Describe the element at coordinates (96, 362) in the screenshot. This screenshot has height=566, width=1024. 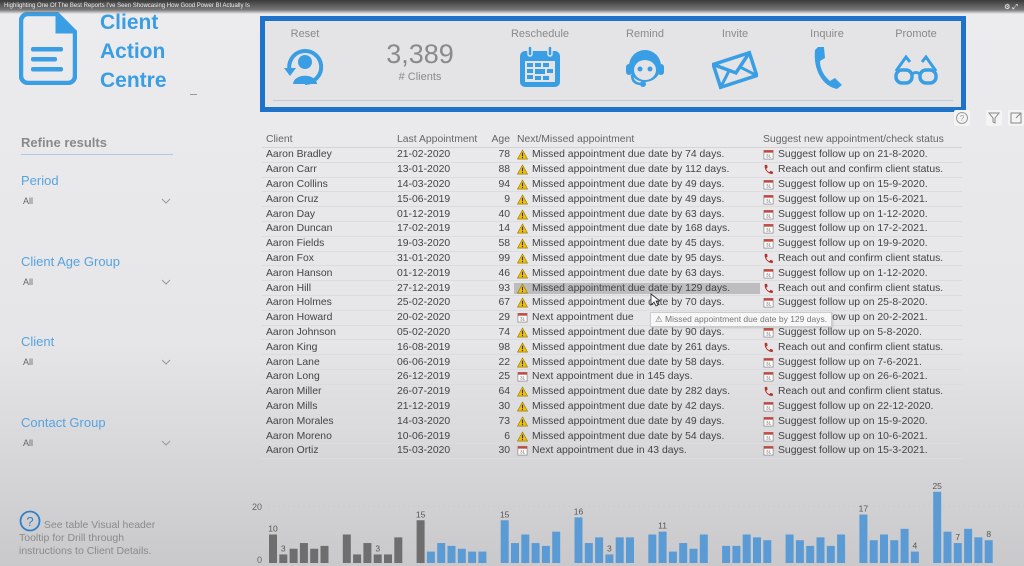
I see `client-dropdown: All` at that location.